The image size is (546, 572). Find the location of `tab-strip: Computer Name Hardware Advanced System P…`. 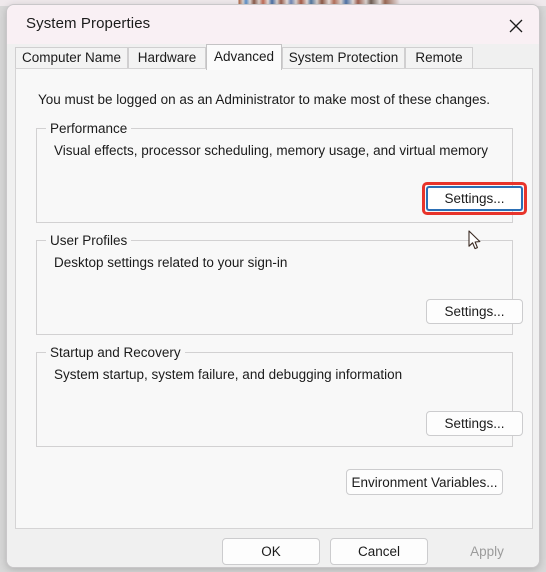

tab-strip: Computer Name Hardware Advanced System P… is located at coordinates (274, 57).